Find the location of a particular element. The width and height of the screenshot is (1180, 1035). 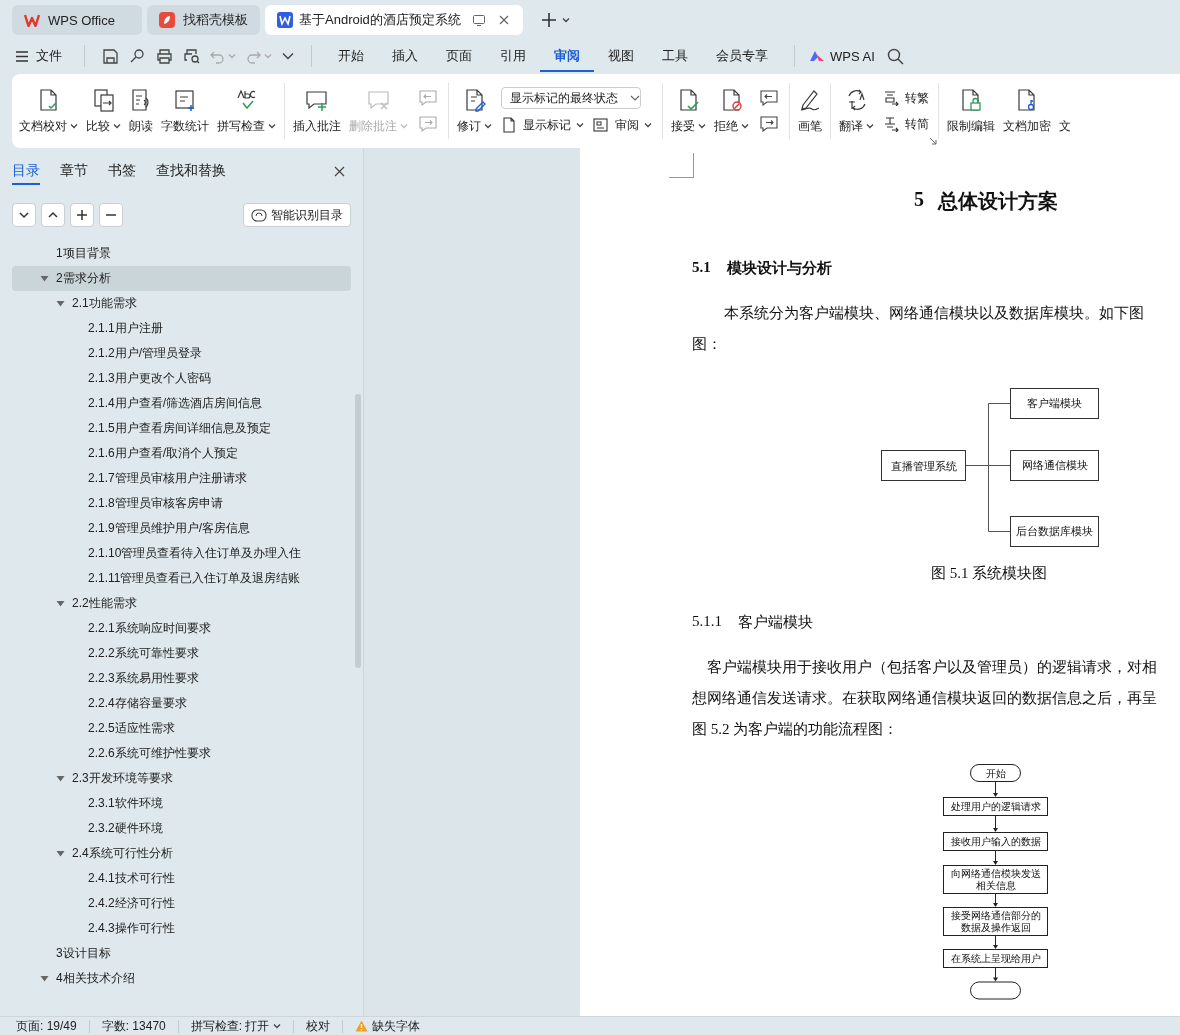

diagram-box: 客户端模块 is located at coordinates (1054, 403).